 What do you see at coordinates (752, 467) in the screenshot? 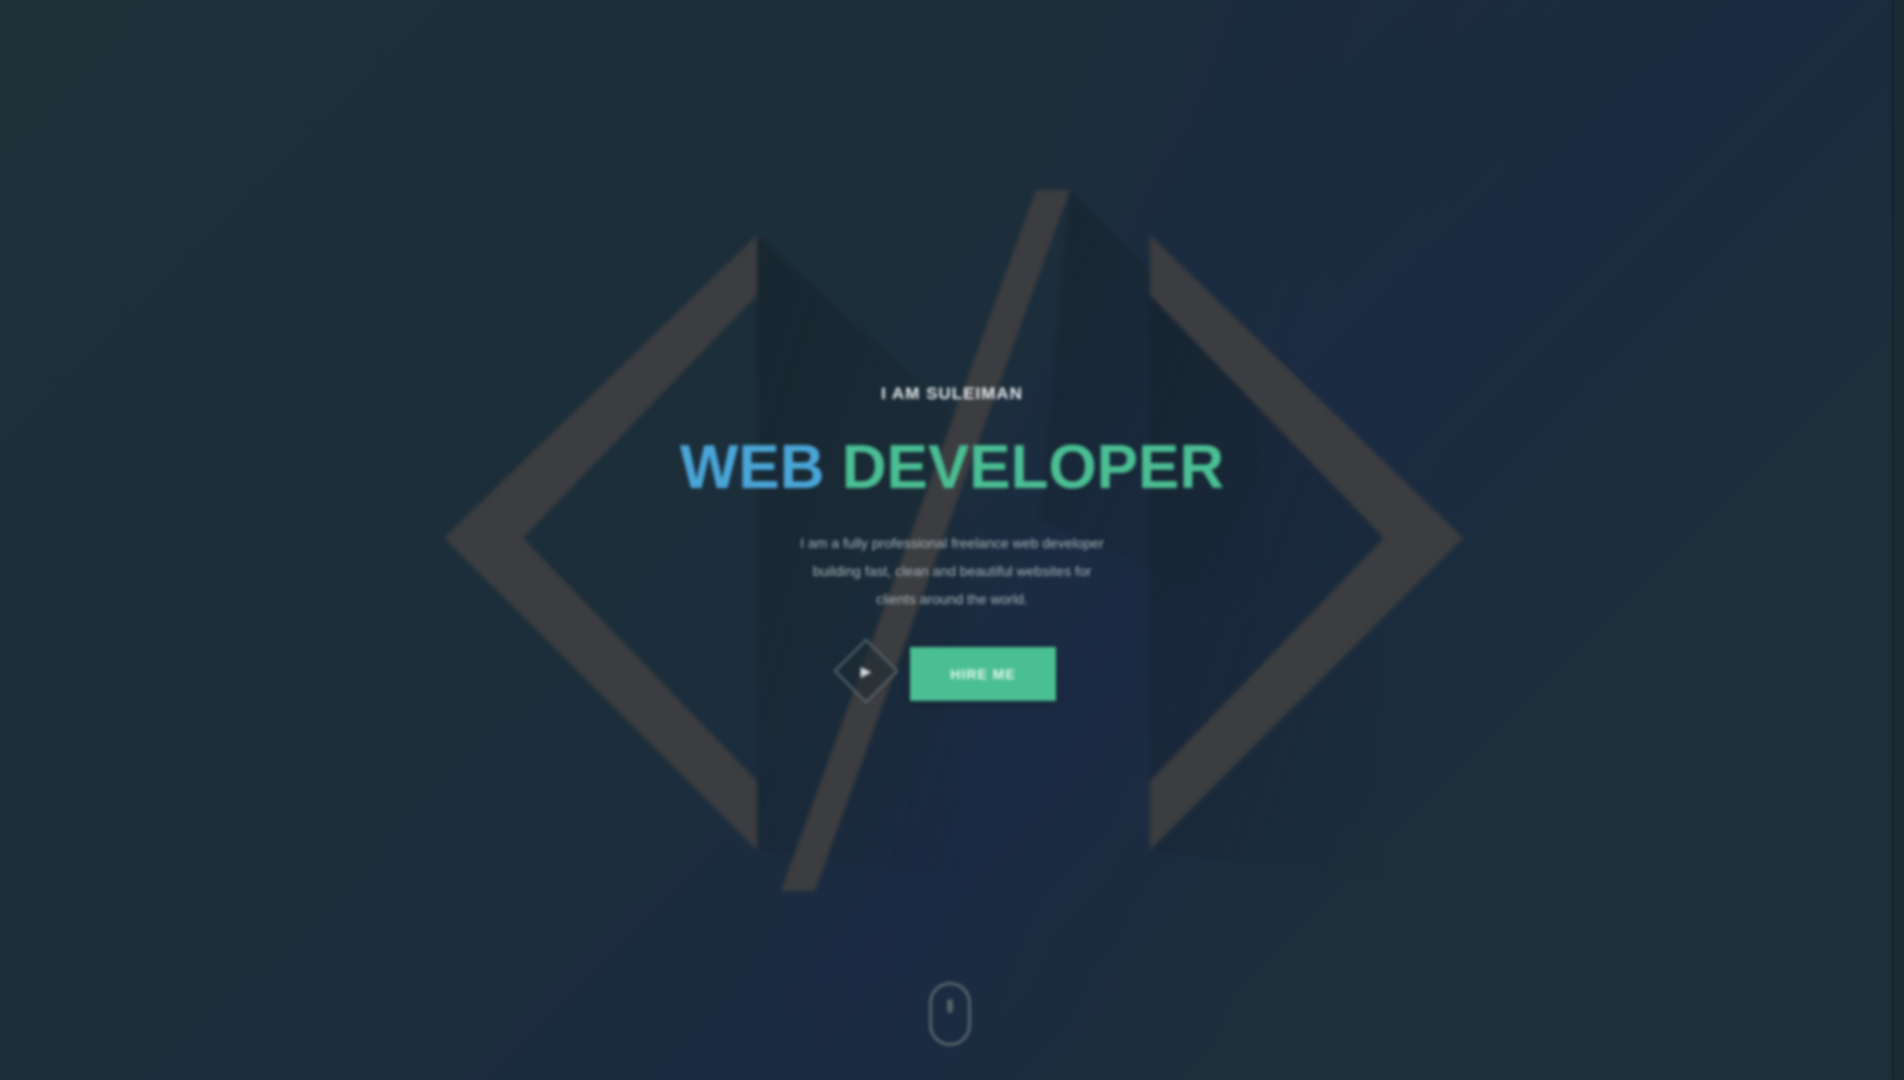
I see `hero-title-web: WEB` at bounding box center [752, 467].